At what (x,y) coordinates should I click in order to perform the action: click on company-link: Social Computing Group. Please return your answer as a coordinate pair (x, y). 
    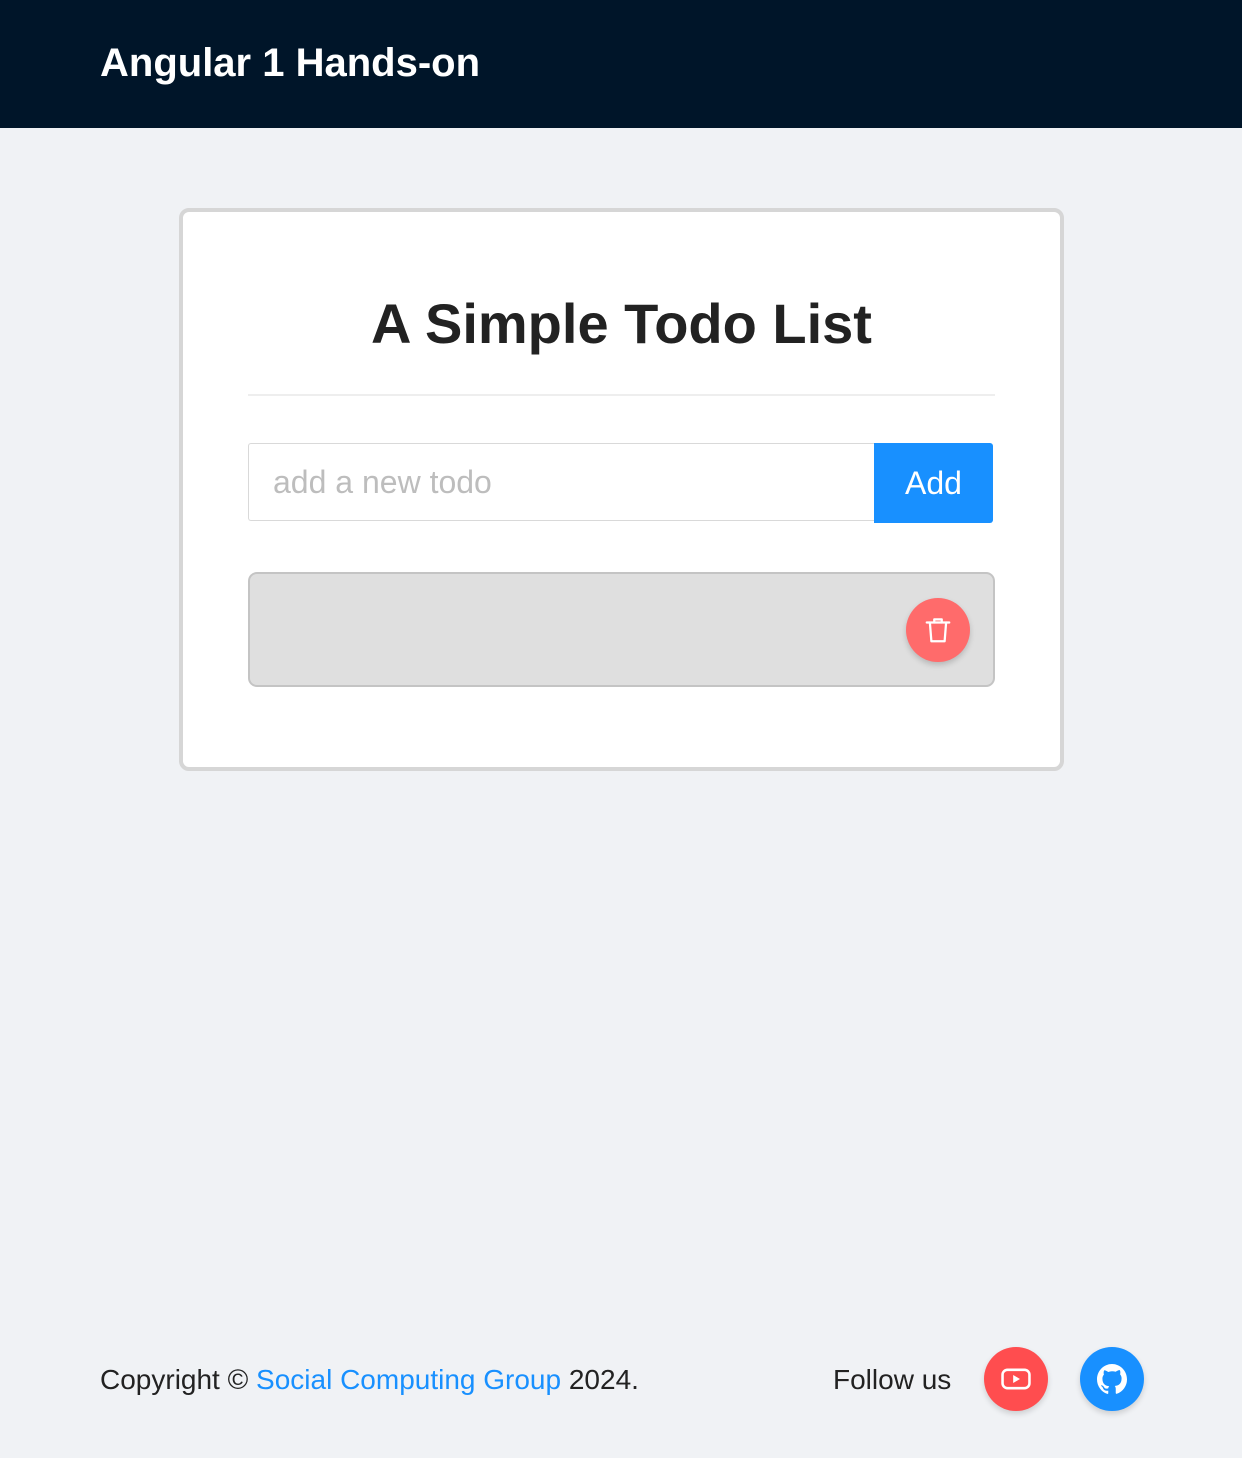
    Looking at the image, I should click on (408, 1379).